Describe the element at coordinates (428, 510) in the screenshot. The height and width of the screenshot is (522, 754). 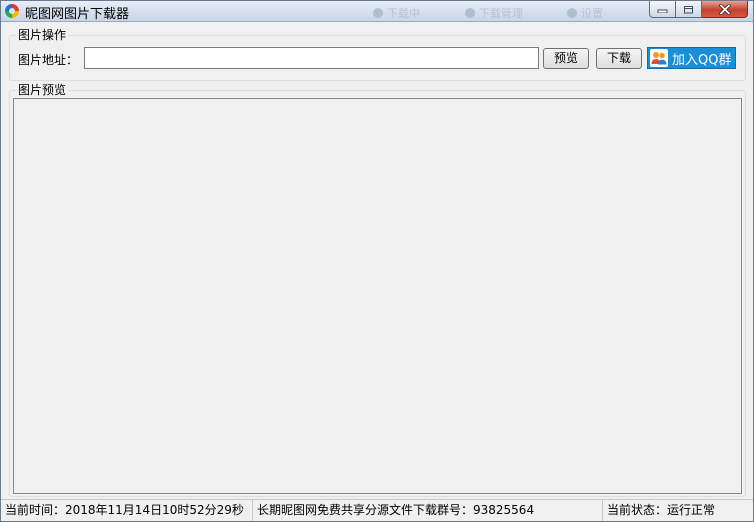
I see `status-qq-group-info: 长期昵图网免费共享分源文件下载群号：93825564` at that location.